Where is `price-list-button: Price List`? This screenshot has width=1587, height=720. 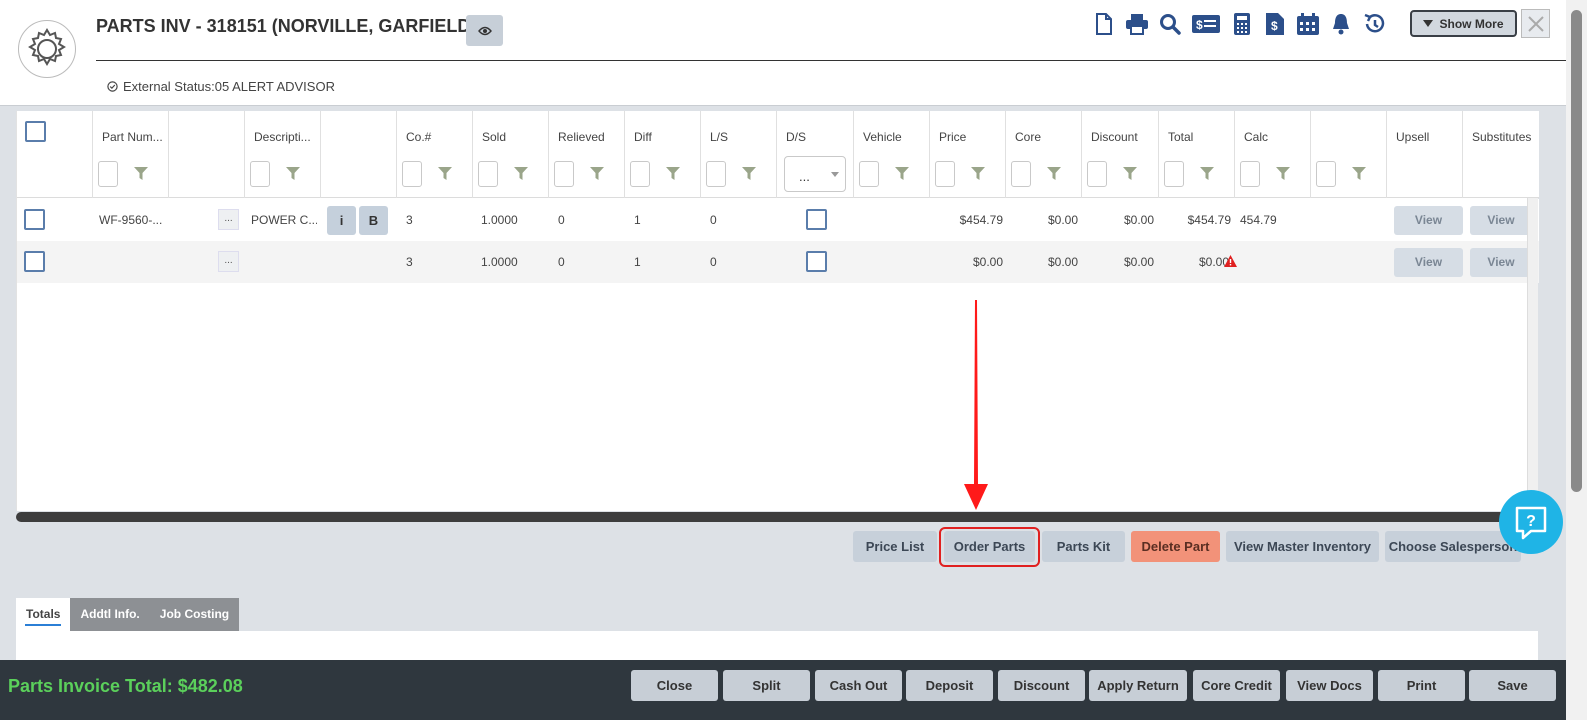 price-list-button: Price List is located at coordinates (895, 546).